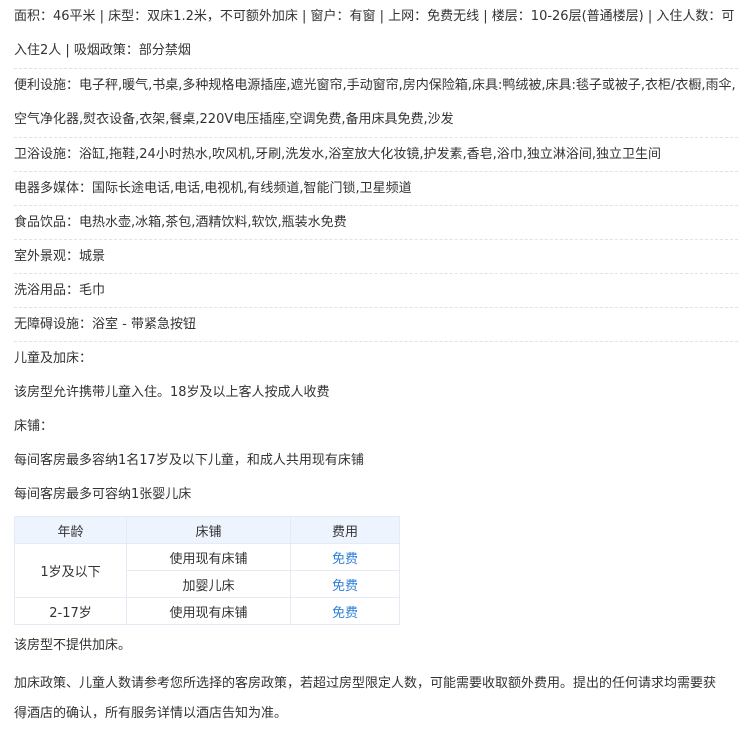  Describe the element at coordinates (92, 290) in the screenshot. I see `facility-value: 毛巾` at that location.